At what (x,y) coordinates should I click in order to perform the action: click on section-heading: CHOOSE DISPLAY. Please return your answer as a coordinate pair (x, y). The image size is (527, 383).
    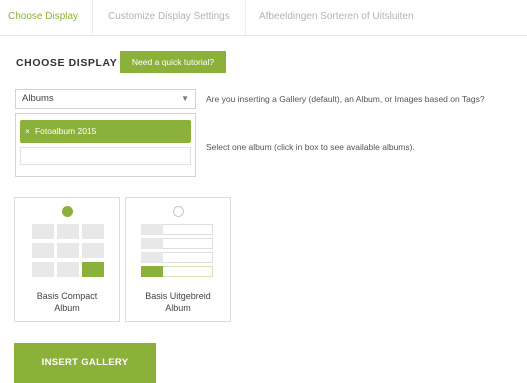
    Looking at the image, I should click on (67, 63).